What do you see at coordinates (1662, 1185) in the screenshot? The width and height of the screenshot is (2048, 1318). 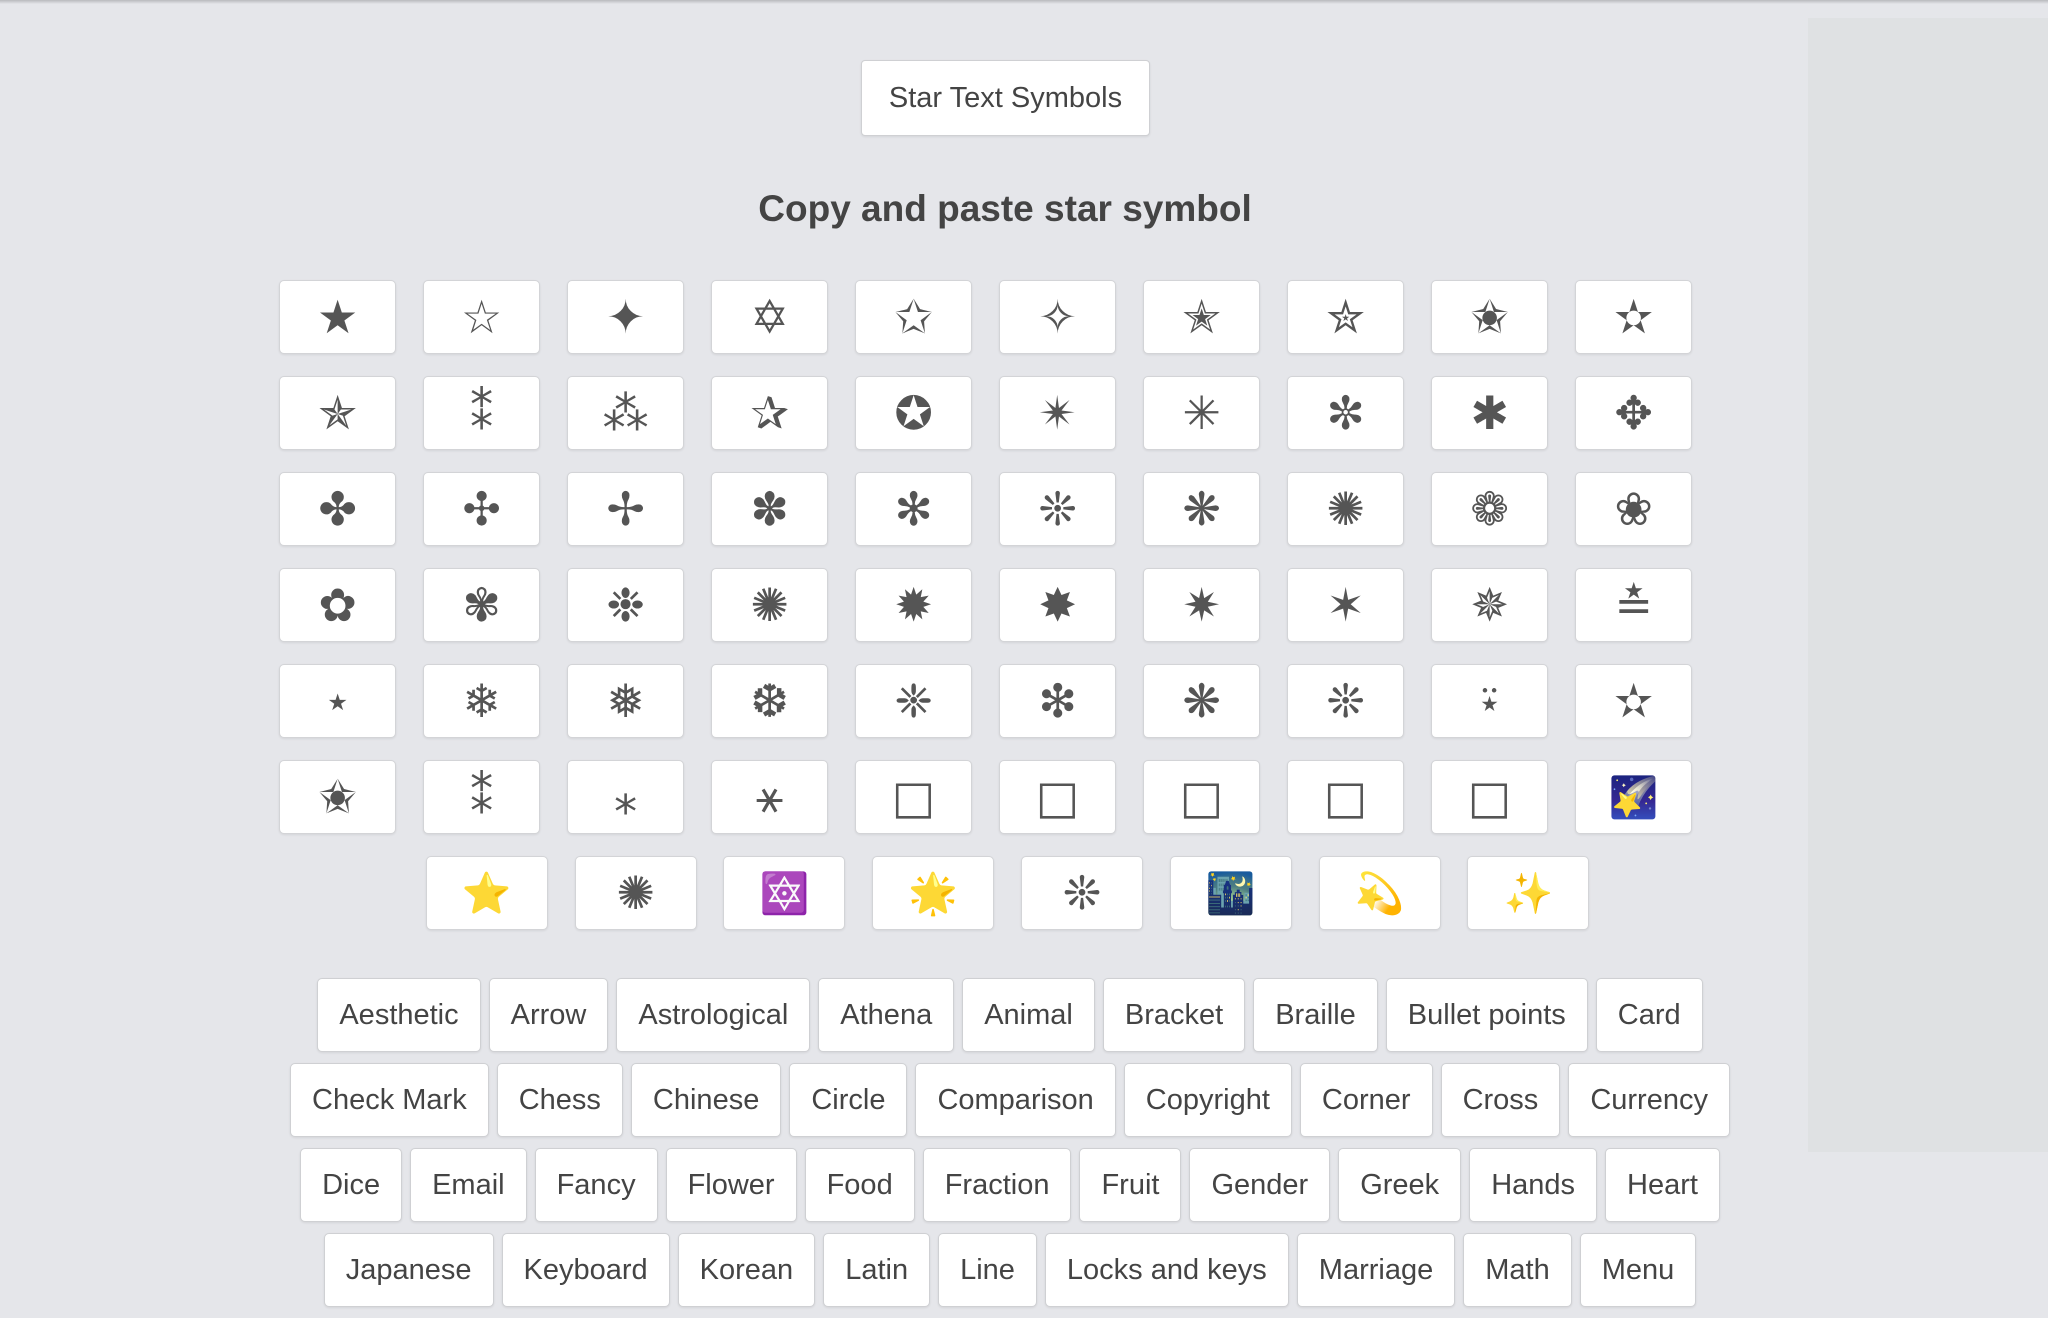 I see `category-link: Heart` at bounding box center [1662, 1185].